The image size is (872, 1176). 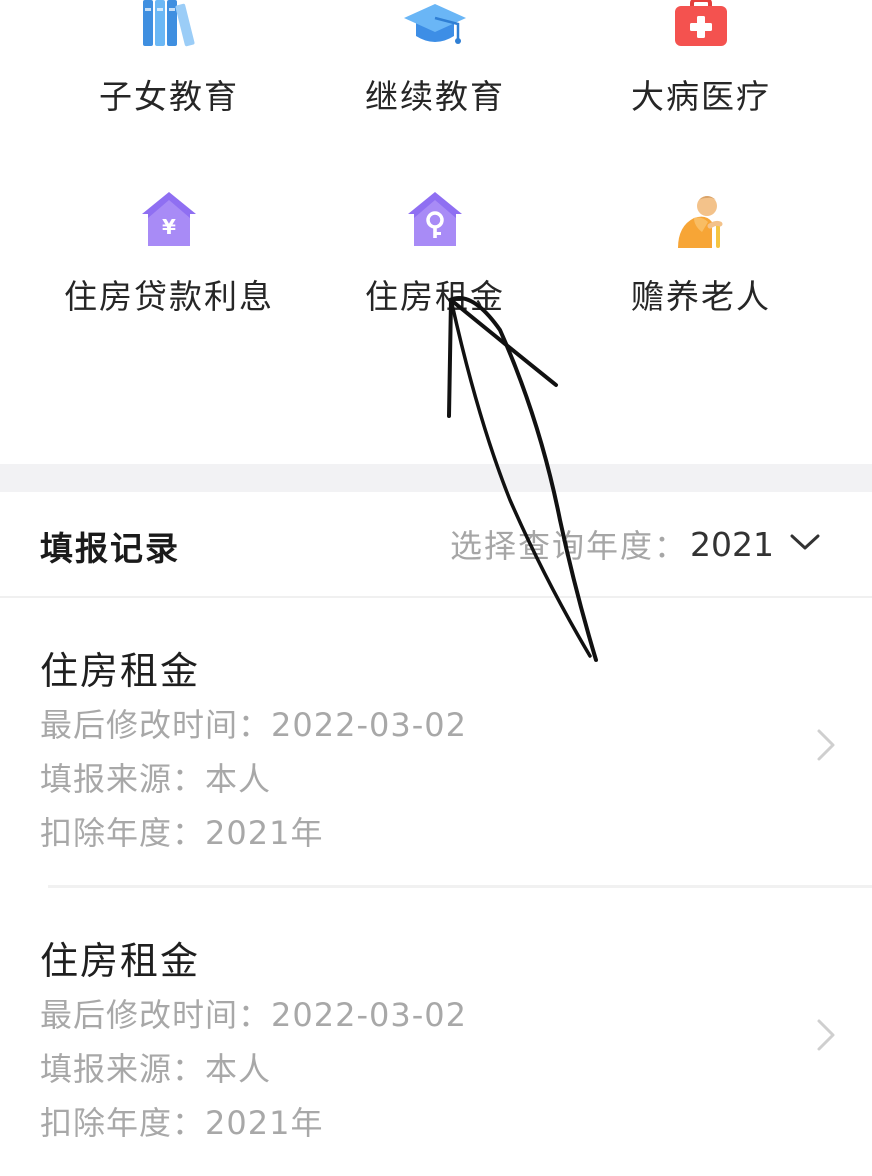 What do you see at coordinates (169, 296) in the screenshot?
I see `category-label: 住房贷款利息` at bounding box center [169, 296].